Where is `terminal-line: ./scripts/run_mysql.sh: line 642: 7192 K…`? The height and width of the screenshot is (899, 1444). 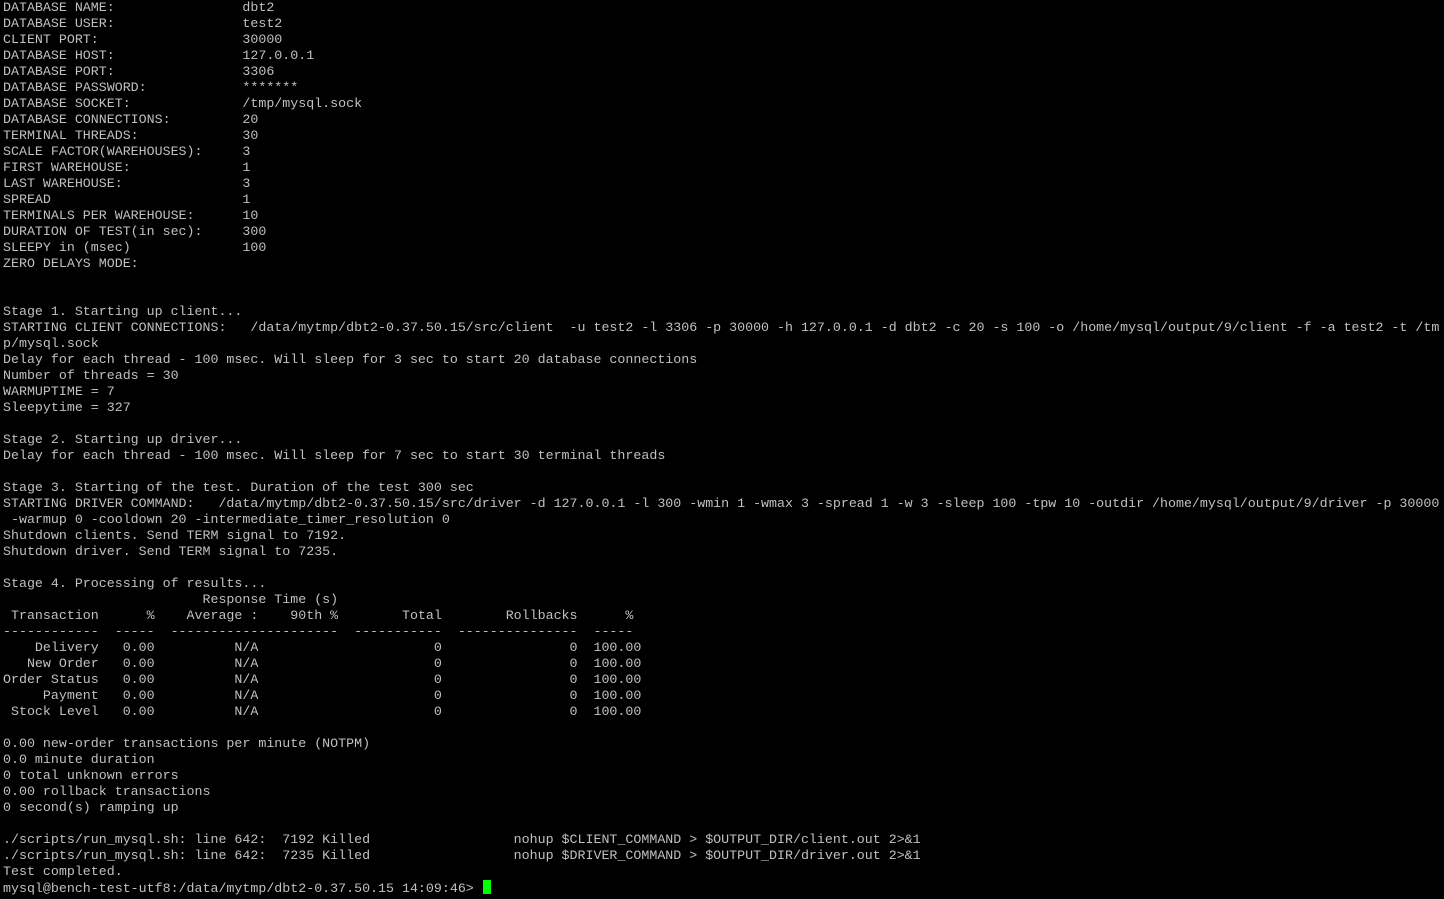
terminal-line: ./scripts/run_mysql.sh: line 642: 7192 K… is located at coordinates (462, 839).